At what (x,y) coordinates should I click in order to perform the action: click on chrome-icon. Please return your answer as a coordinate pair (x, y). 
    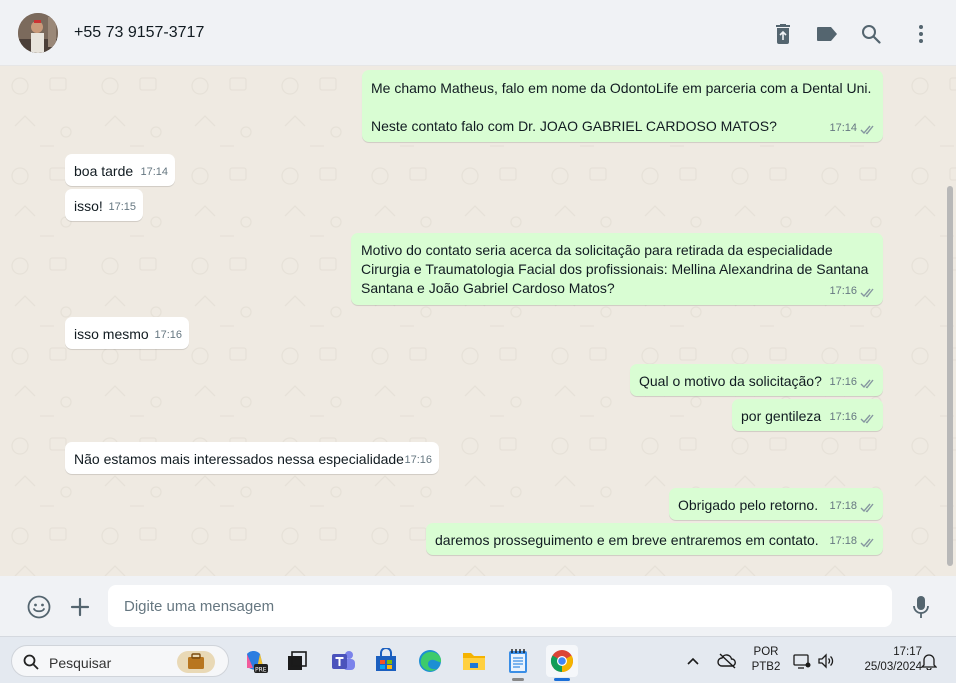
    Looking at the image, I should click on (562, 663).